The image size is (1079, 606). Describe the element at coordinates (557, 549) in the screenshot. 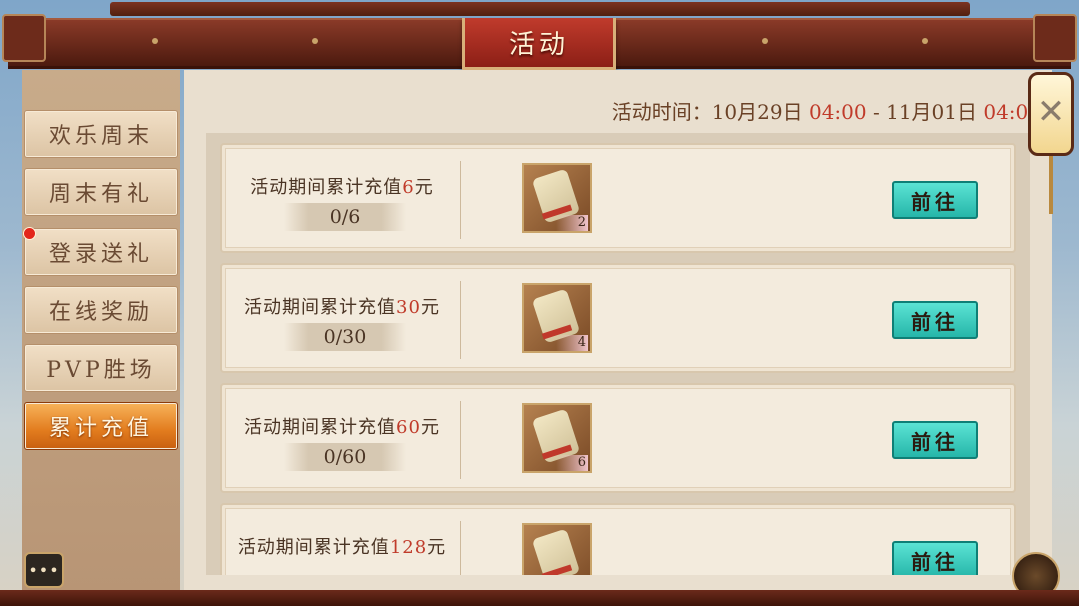

I see `reward-item-icon` at that location.